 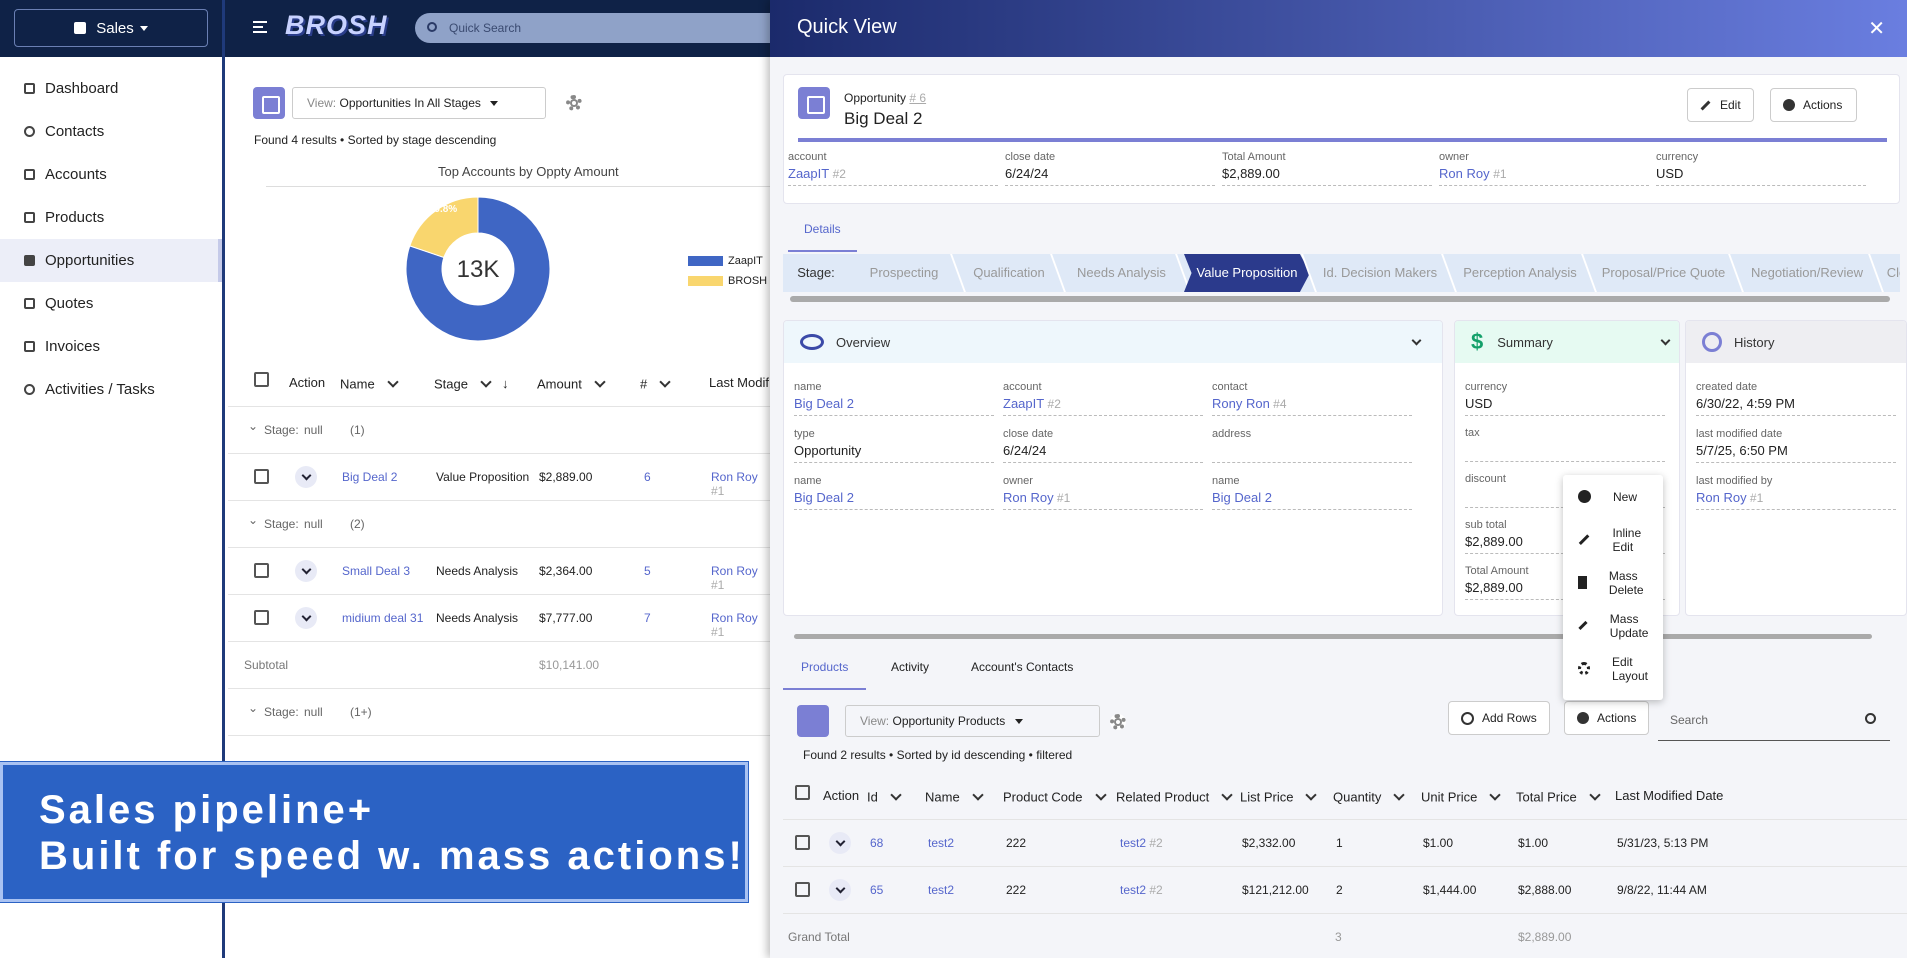 I want to click on account-link: ZaapIT, so click(x=808, y=173).